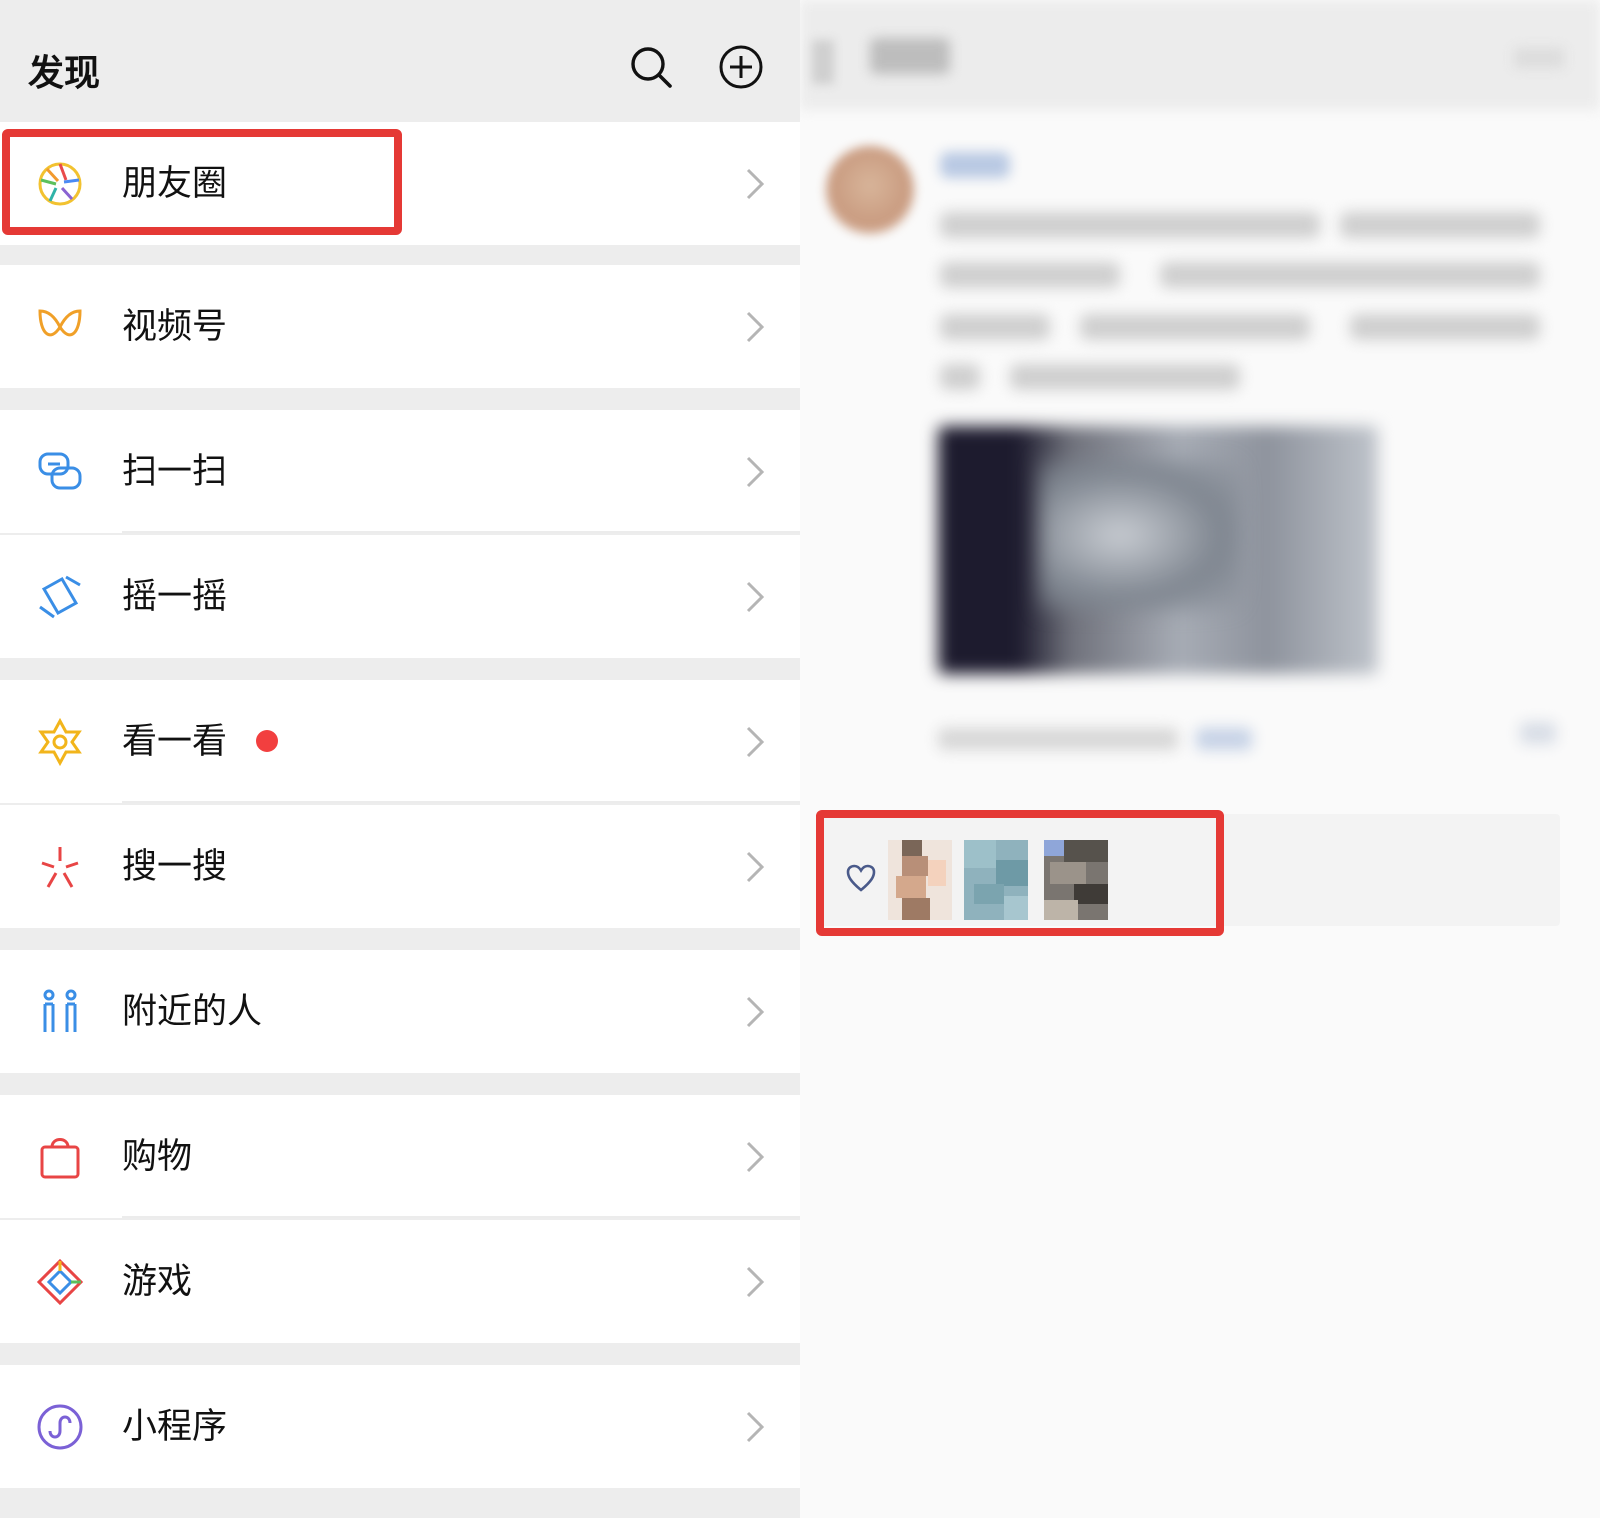  Describe the element at coordinates (975, 165) in the screenshot. I see `blurred-username` at that location.